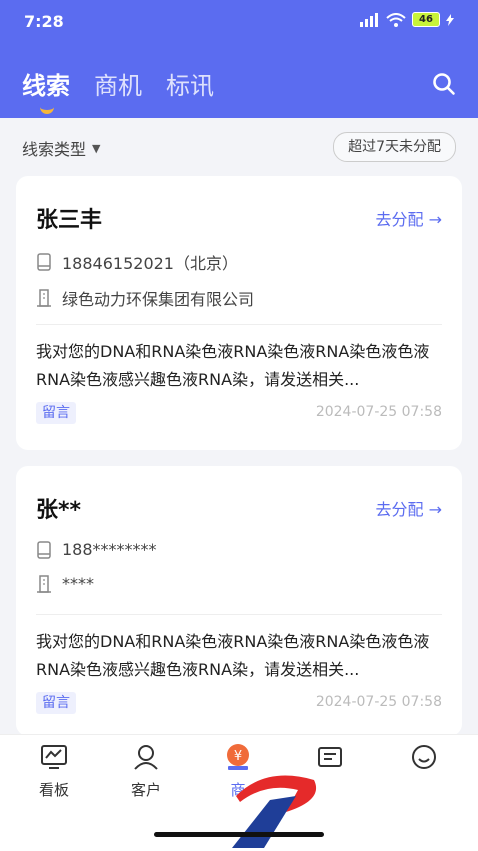 This screenshot has height=851, width=478. I want to click on lead-name: 张**, so click(59, 510).